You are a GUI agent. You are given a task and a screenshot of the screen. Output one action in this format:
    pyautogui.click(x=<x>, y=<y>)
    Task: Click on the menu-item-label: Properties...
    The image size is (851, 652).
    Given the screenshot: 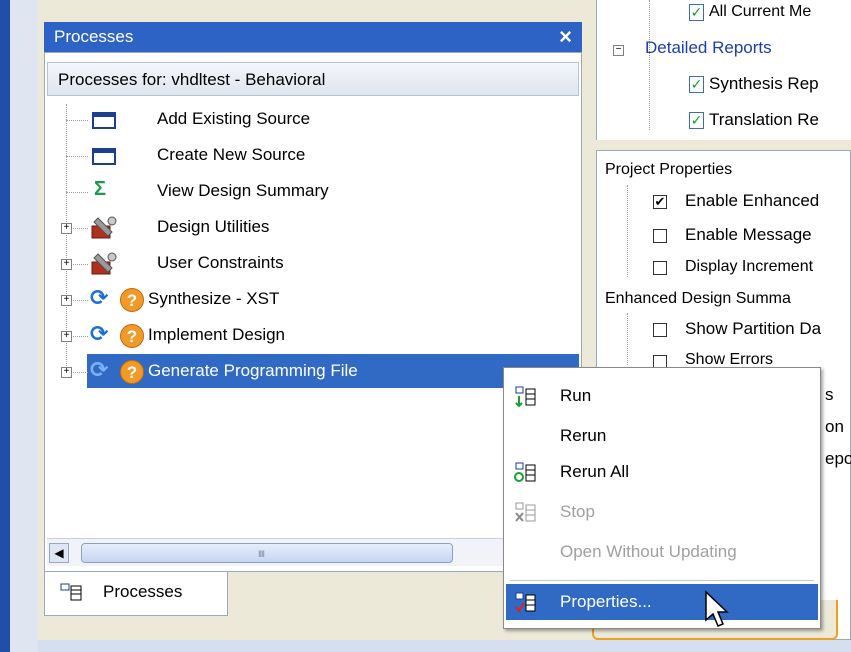 What is the action you would take?
    pyautogui.click(x=606, y=601)
    